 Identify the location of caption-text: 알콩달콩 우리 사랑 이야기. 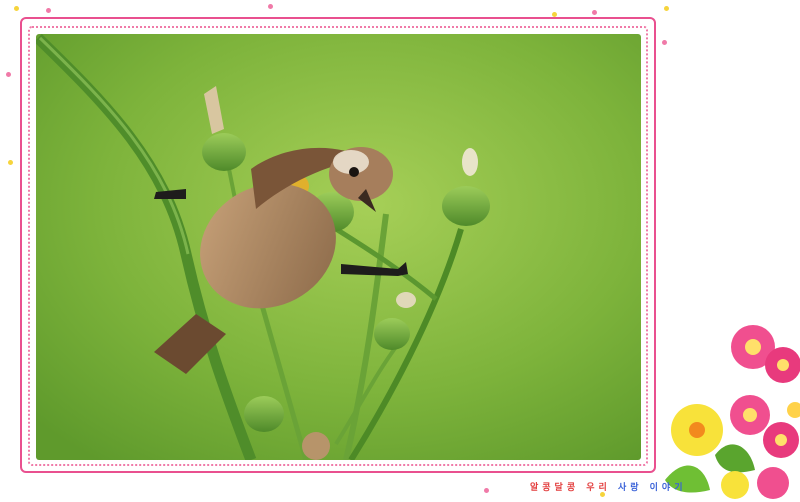
(608, 486).